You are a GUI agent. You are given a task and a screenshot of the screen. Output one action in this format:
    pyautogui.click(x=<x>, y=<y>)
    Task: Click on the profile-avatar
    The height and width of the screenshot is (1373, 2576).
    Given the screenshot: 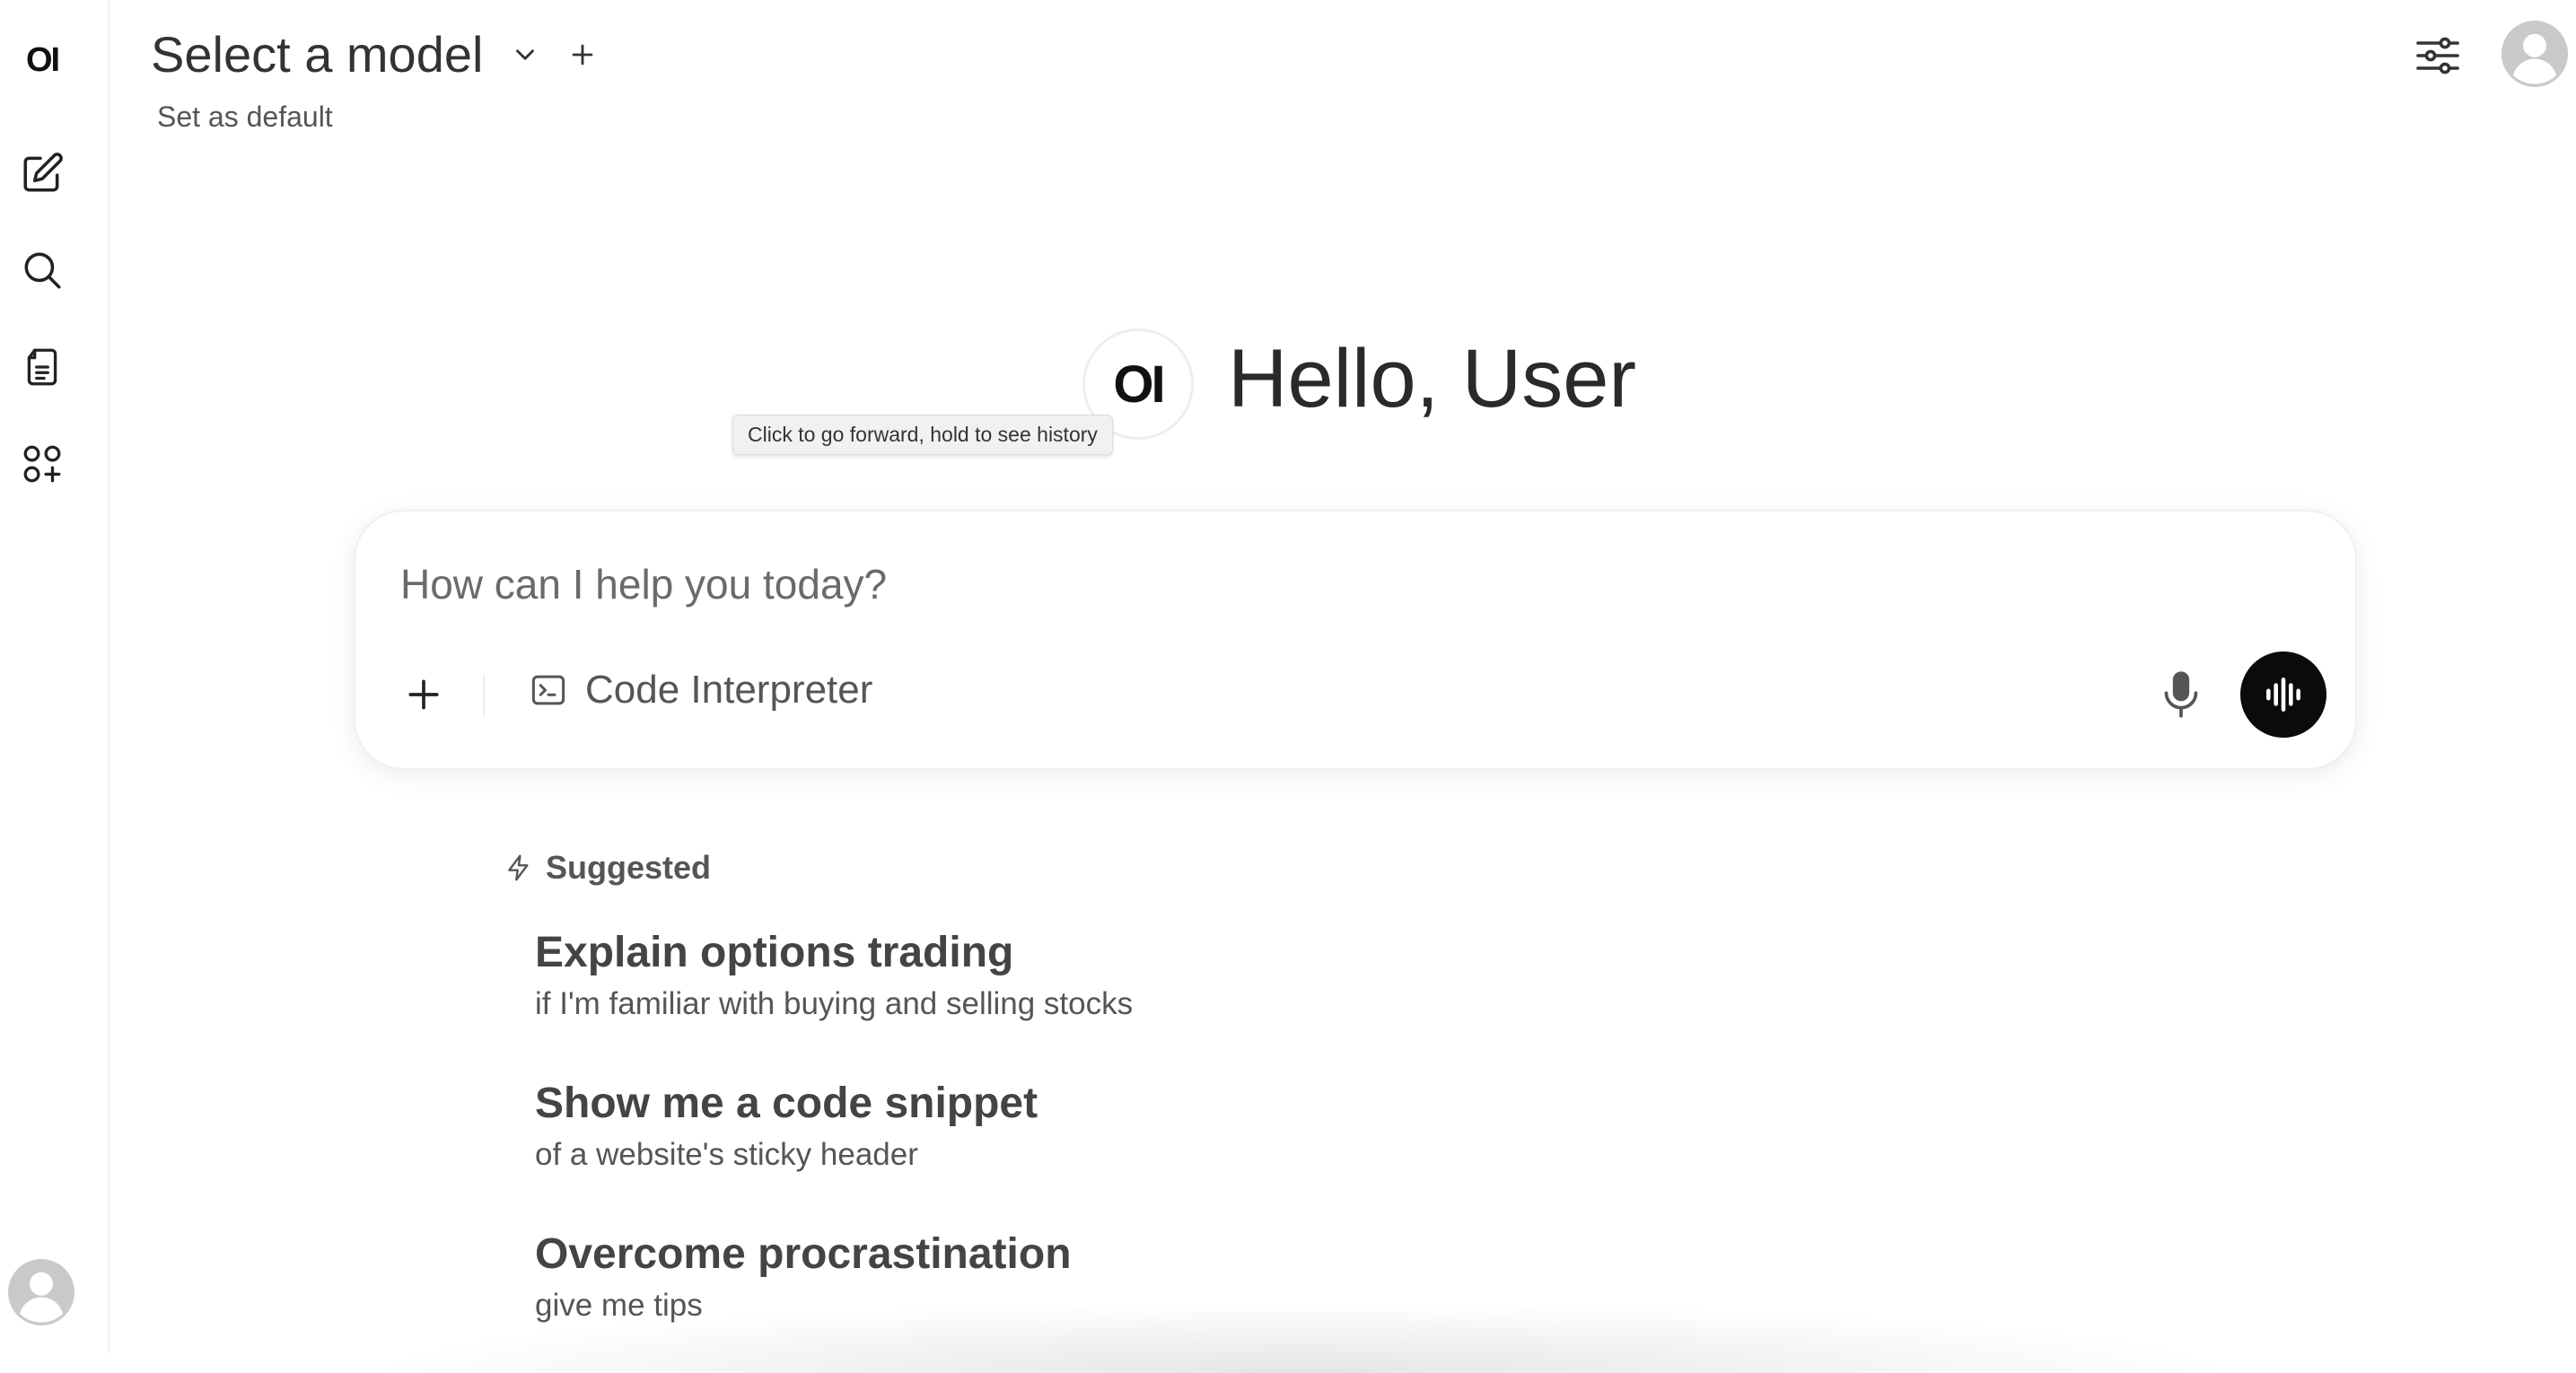 What is the action you would take?
    pyautogui.click(x=2535, y=54)
    